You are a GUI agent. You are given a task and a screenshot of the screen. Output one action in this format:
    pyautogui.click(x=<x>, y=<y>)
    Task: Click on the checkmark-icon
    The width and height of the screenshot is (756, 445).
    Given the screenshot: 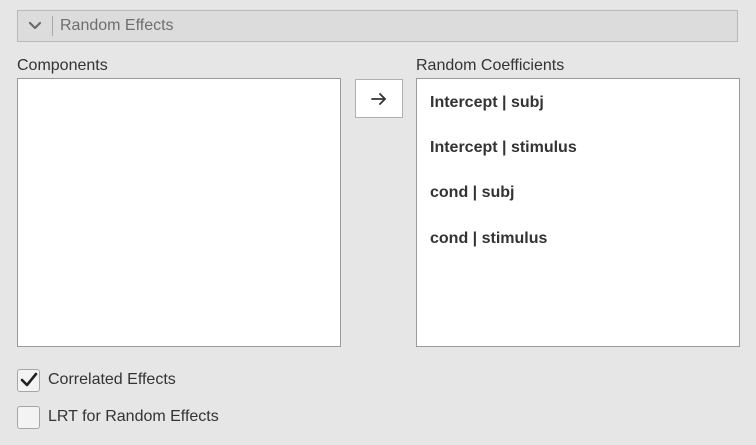 What is the action you would take?
    pyautogui.click(x=28, y=379)
    